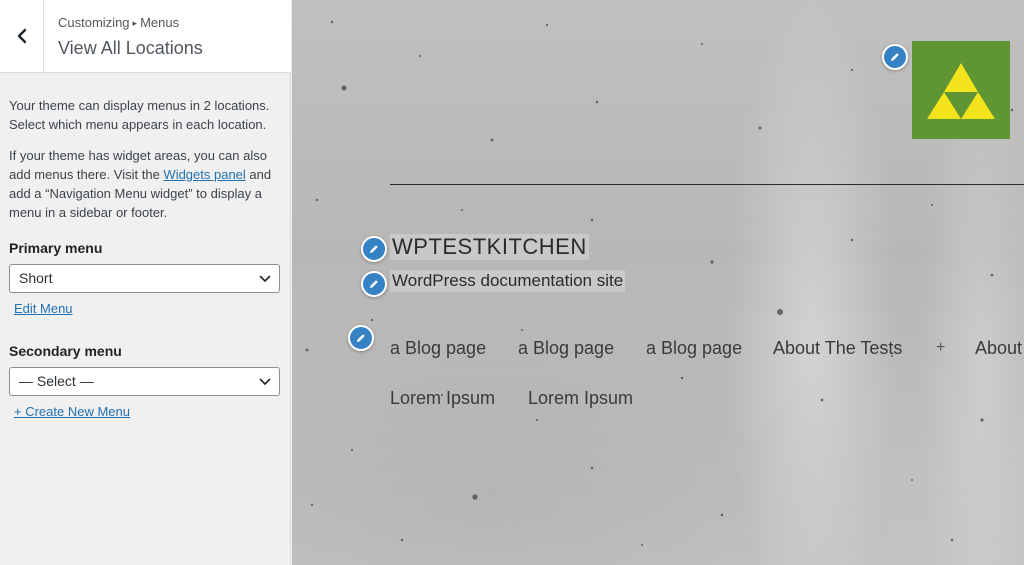 The image size is (1024, 565). What do you see at coordinates (144, 381) in the screenshot?
I see `secondary-menu-select: — Select —` at bounding box center [144, 381].